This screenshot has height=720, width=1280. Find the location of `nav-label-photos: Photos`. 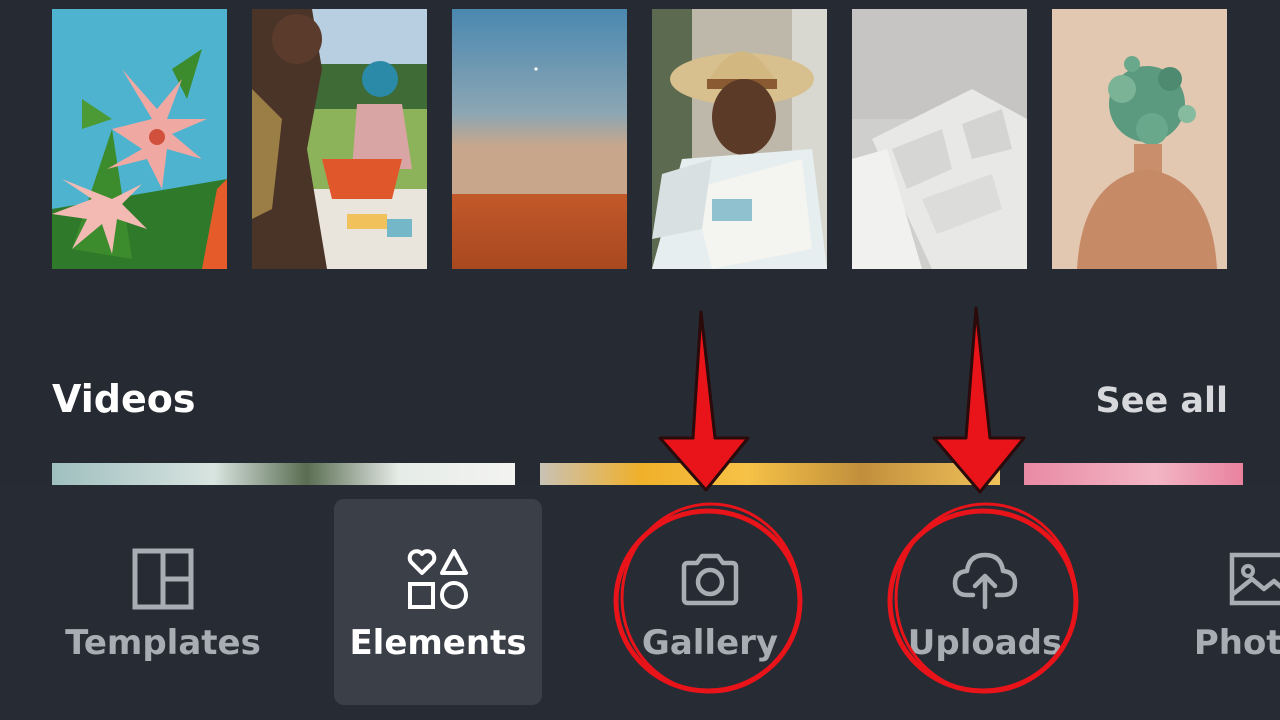

nav-label-photos: Photos is located at coordinates (1236, 643).